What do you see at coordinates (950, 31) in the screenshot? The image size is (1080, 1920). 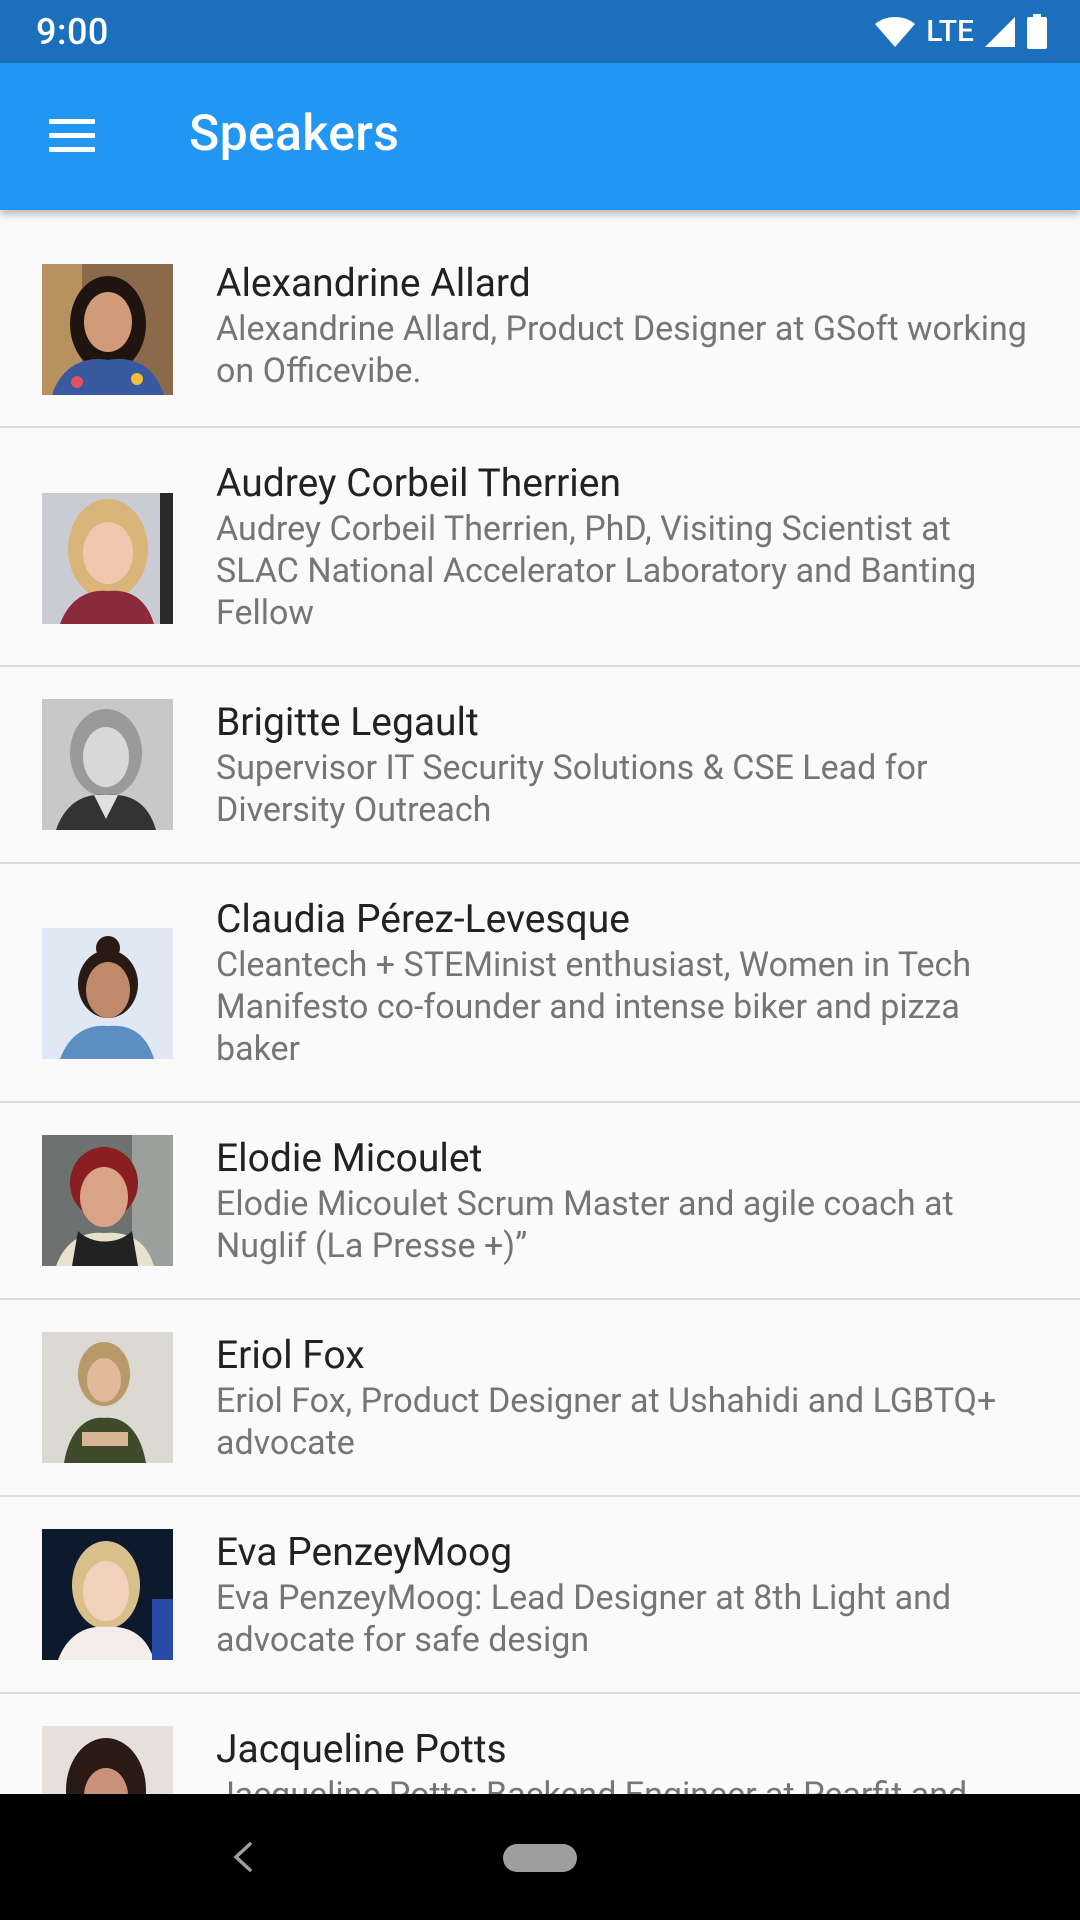 I see `network-type-label: LTE` at bounding box center [950, 31].